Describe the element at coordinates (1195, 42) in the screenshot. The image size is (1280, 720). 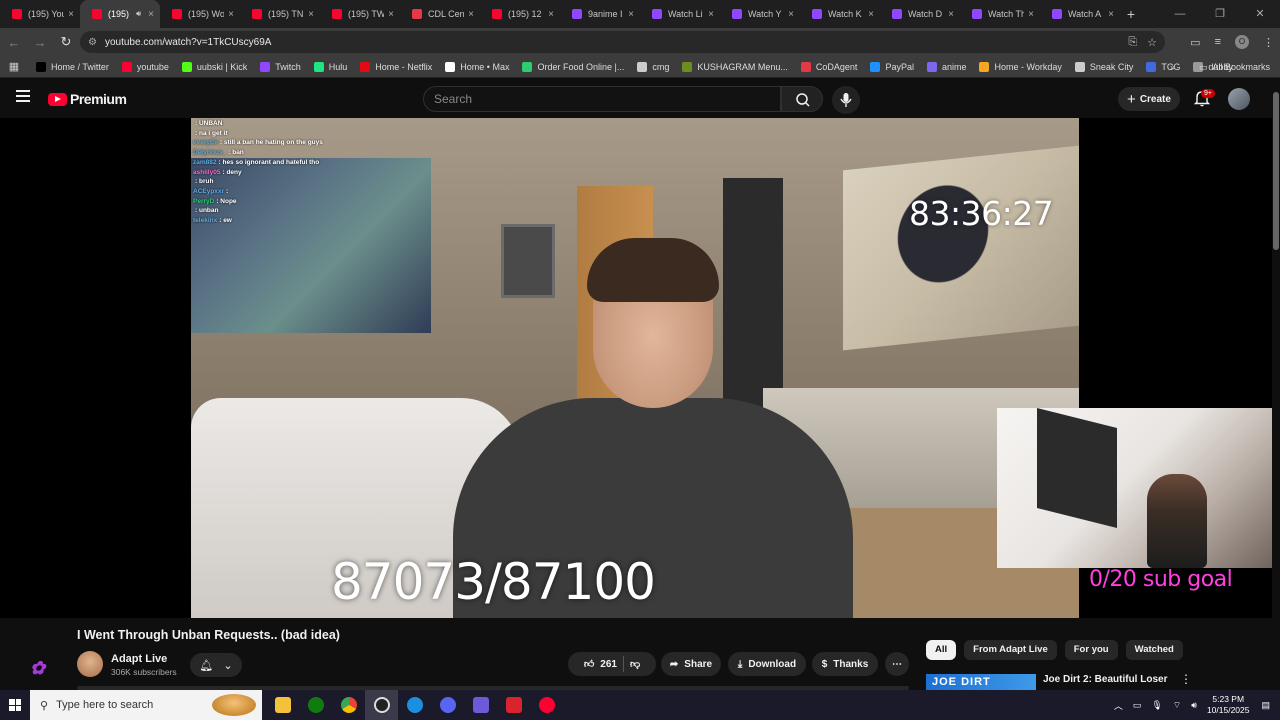
I see `cast-icon: ▭` at that location.